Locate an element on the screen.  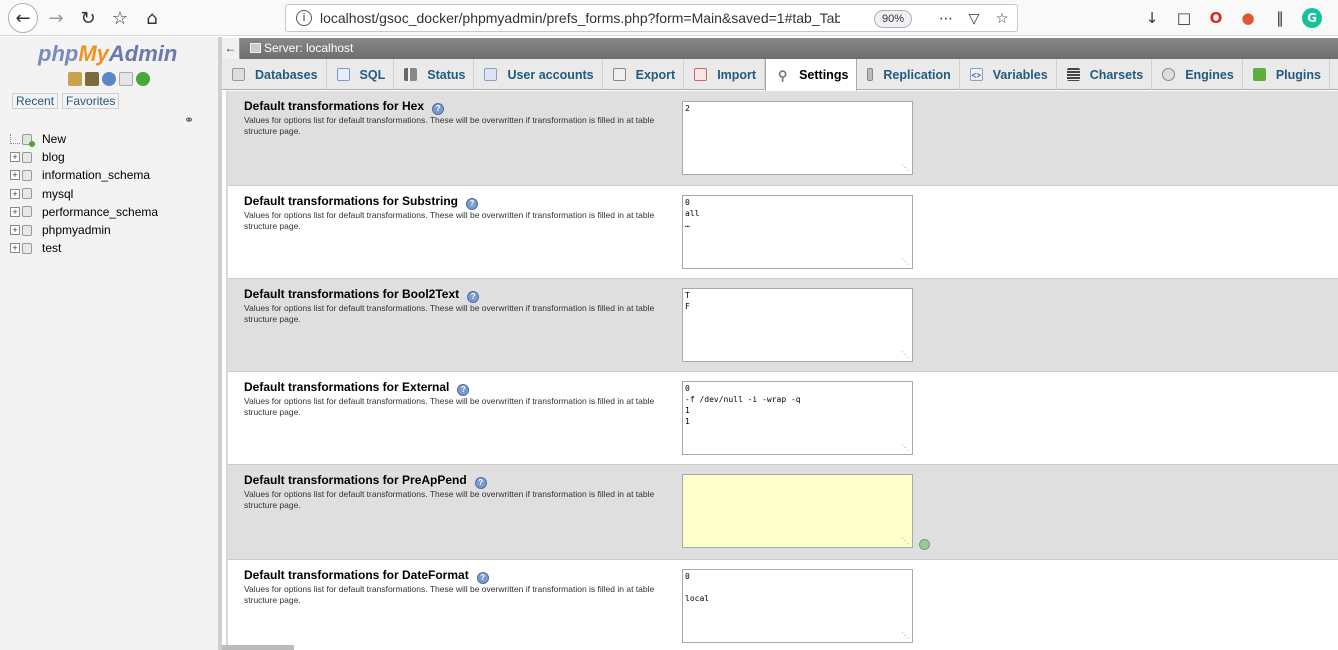
tab-status: Status is located at coordinates (434, 74).